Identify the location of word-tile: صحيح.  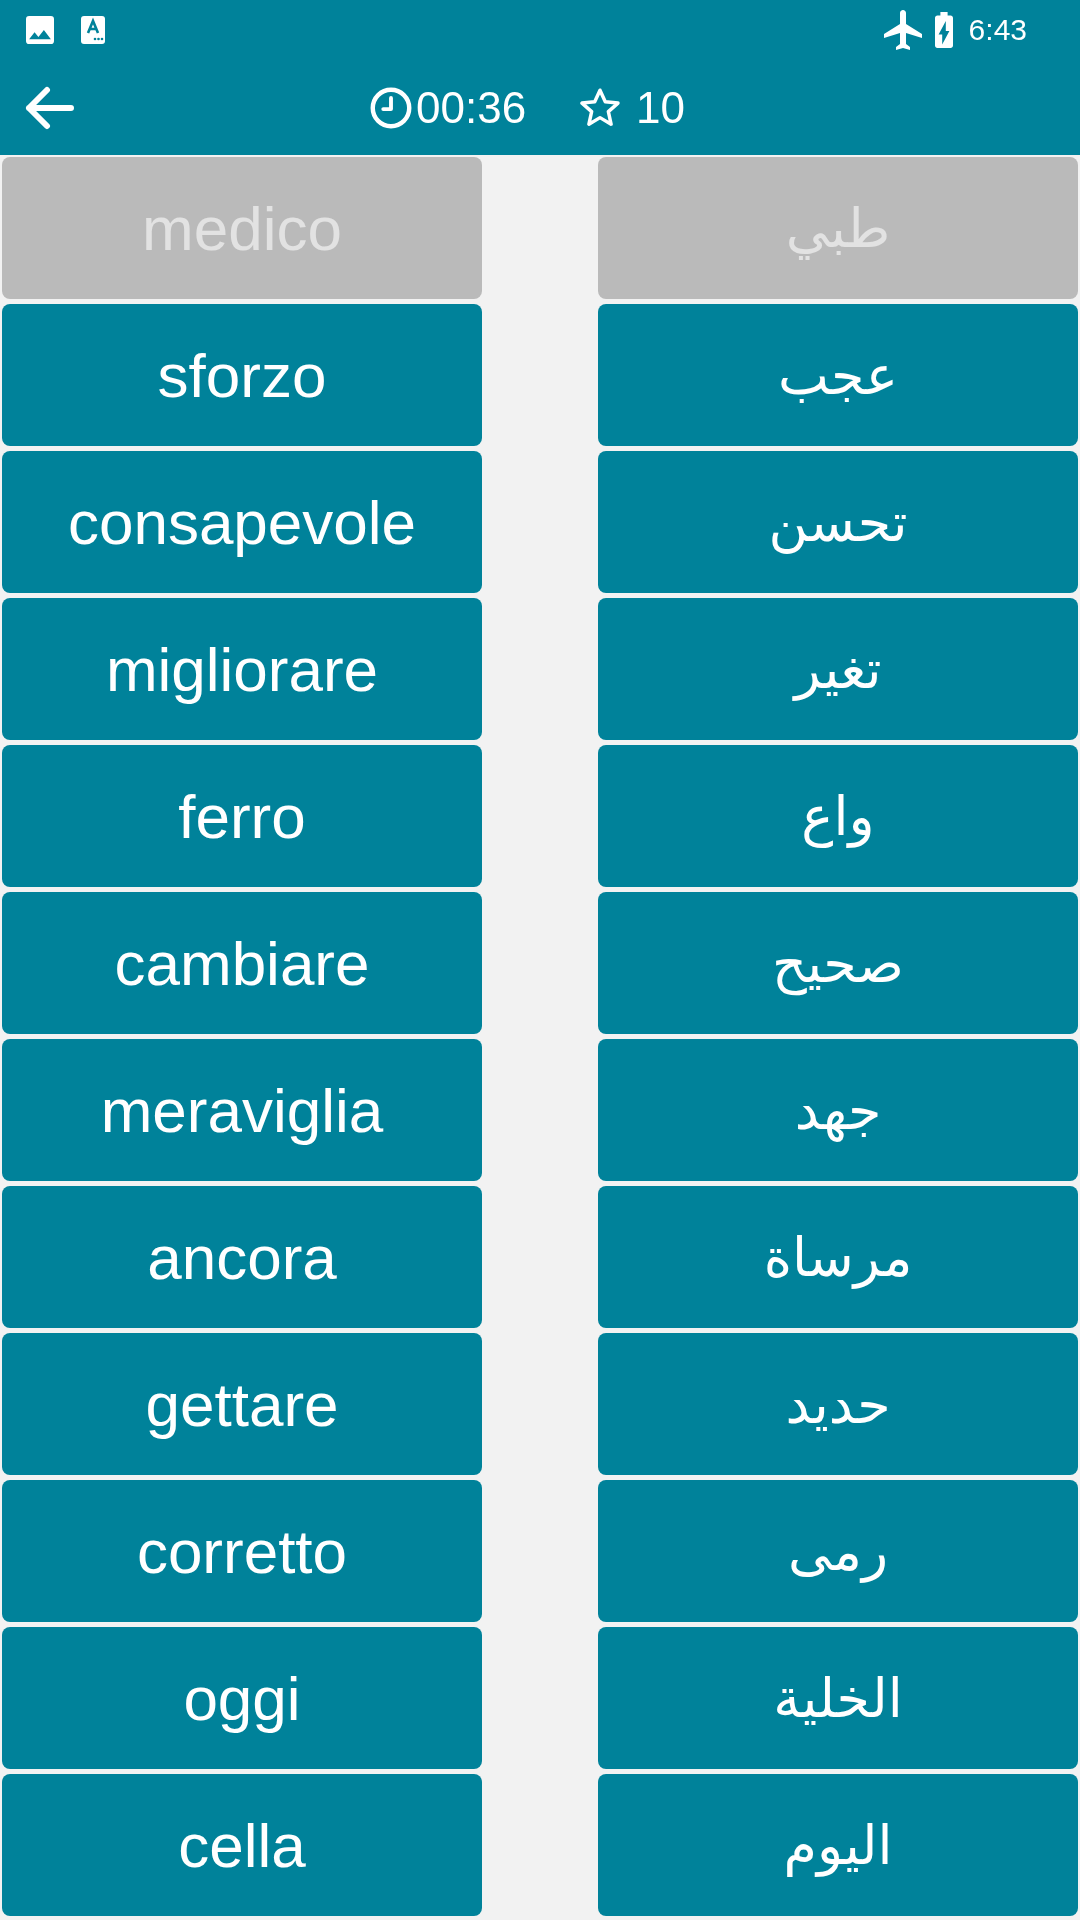
(838, 963).